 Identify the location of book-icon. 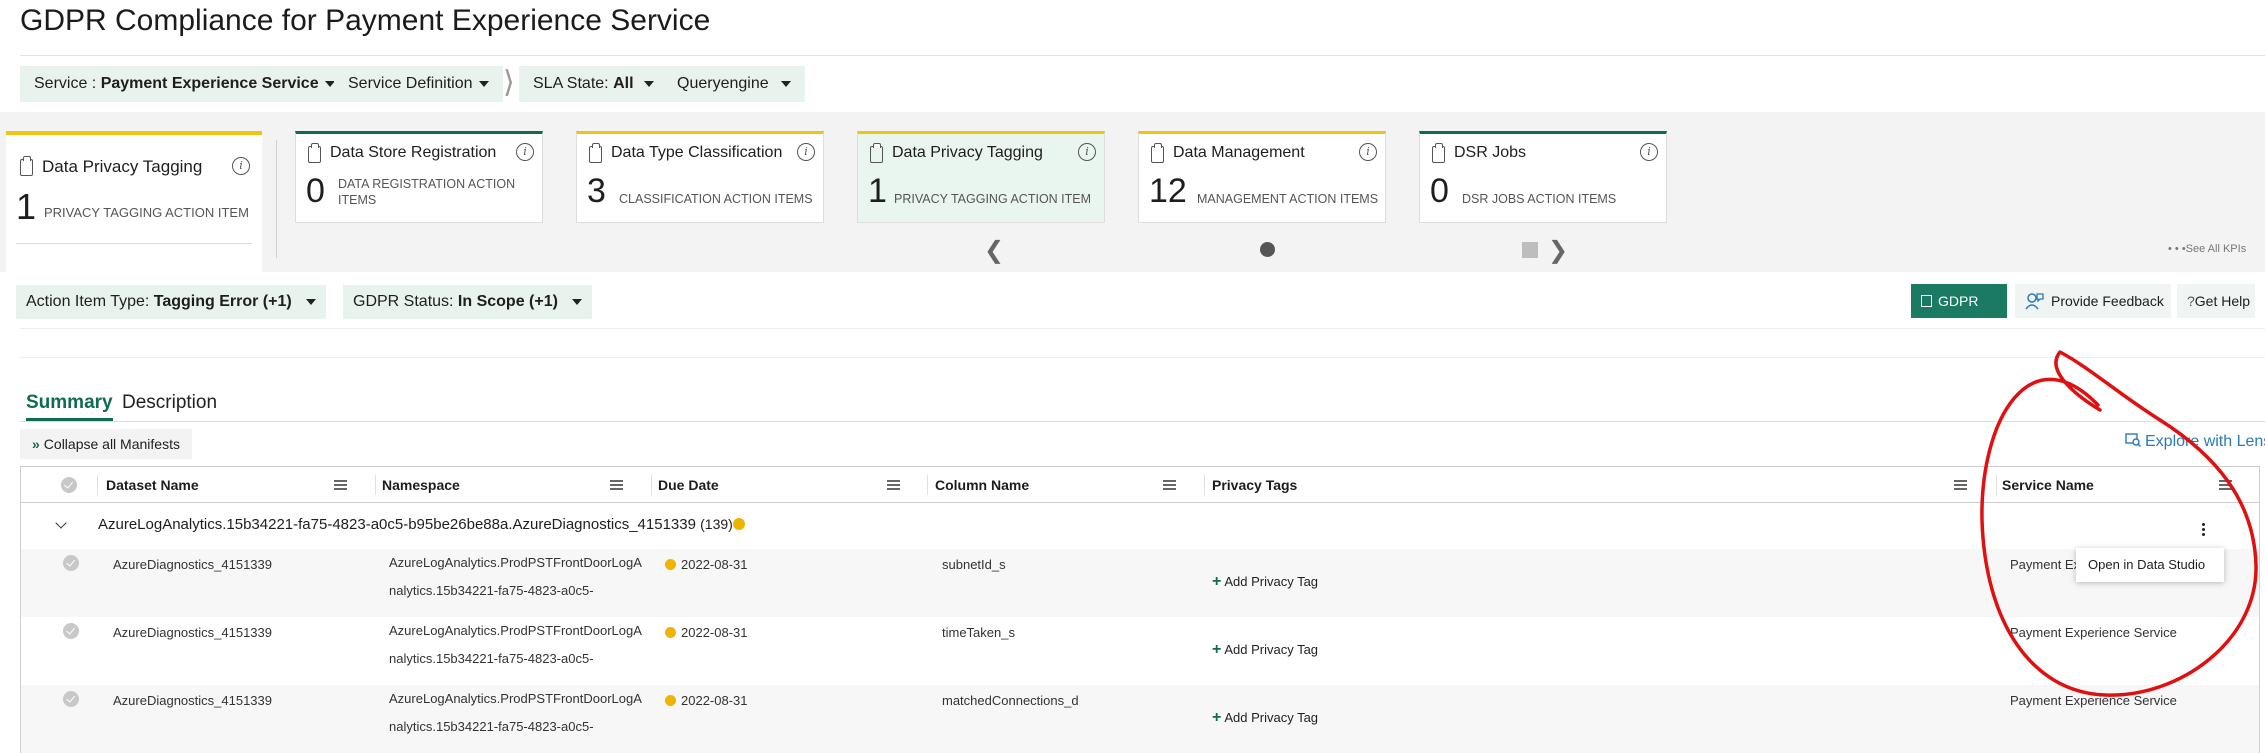
(1926, 301).